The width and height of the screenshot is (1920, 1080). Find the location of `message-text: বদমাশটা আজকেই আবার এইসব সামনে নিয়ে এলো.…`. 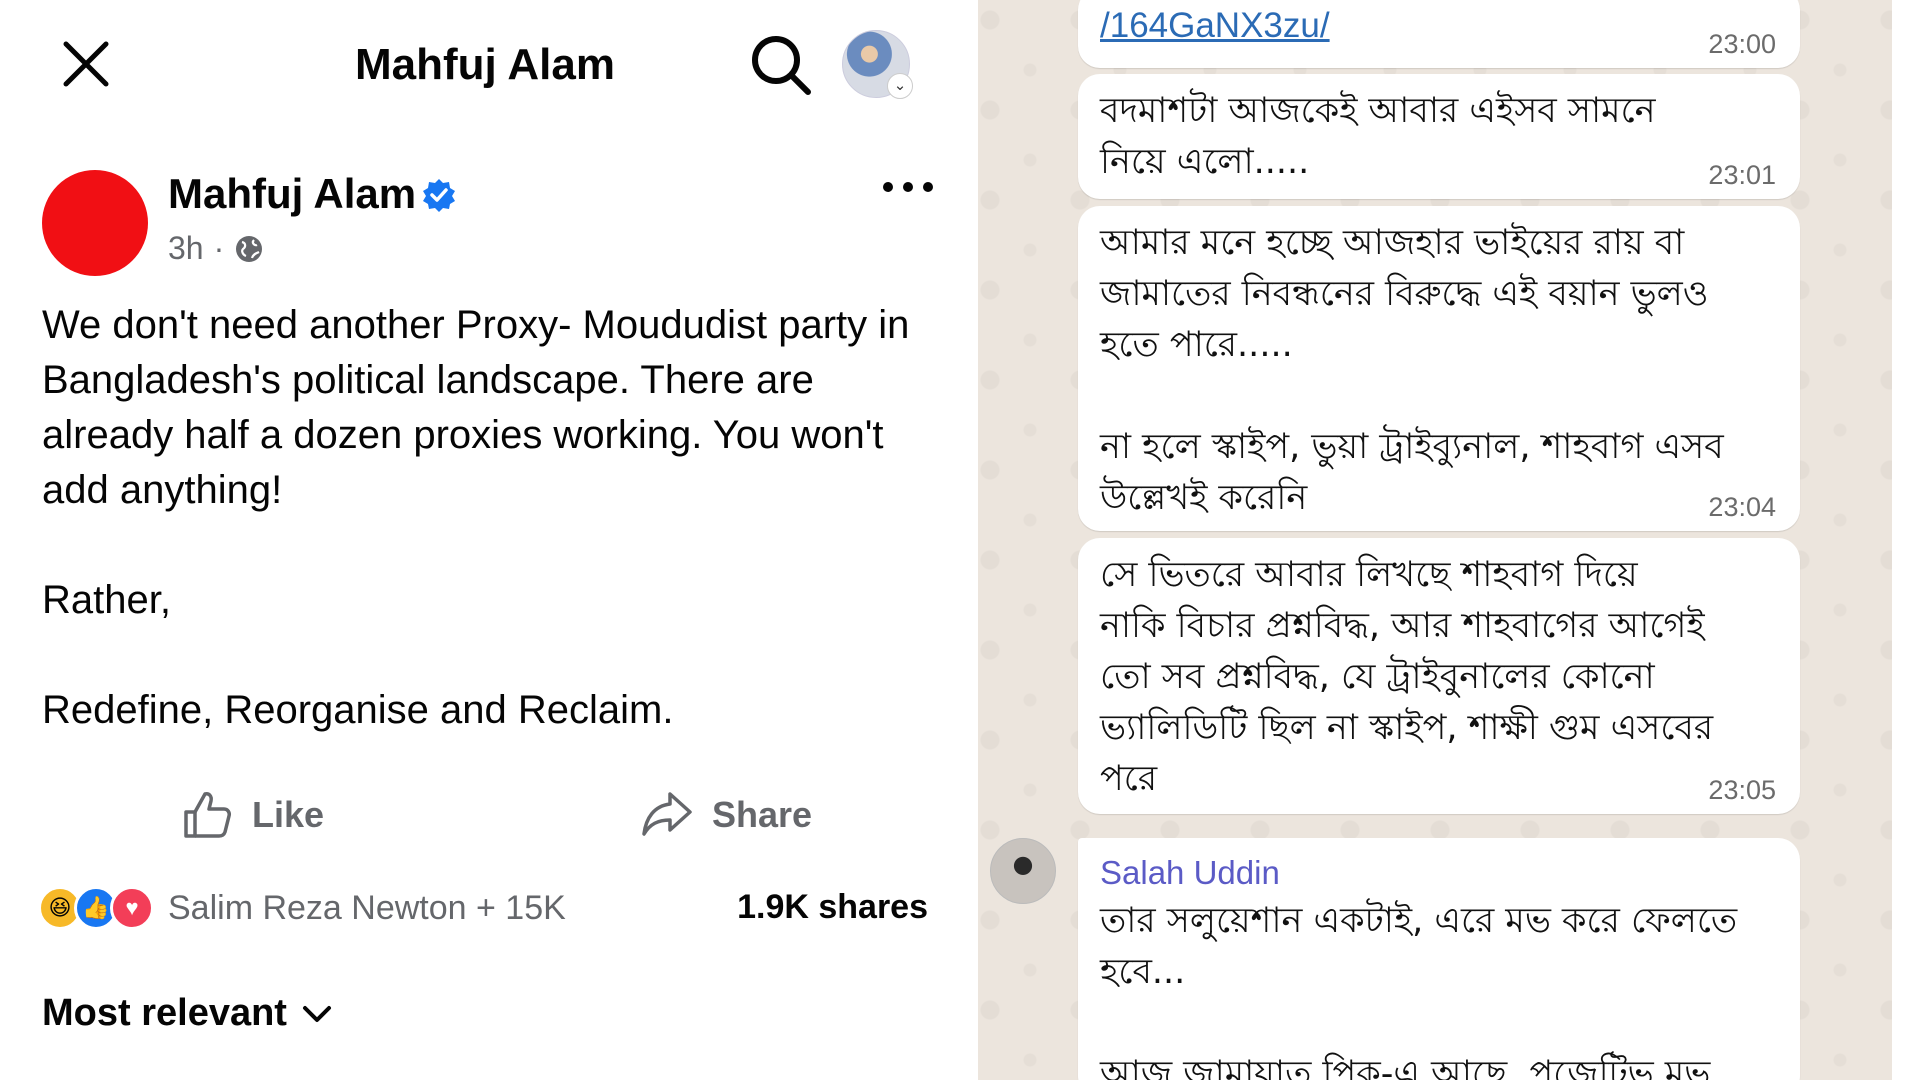

message-text: বদমাশটা আজকেই আবার এইসব সামনে নিয়ে এলো.… is located at coordinates (1378, 136).